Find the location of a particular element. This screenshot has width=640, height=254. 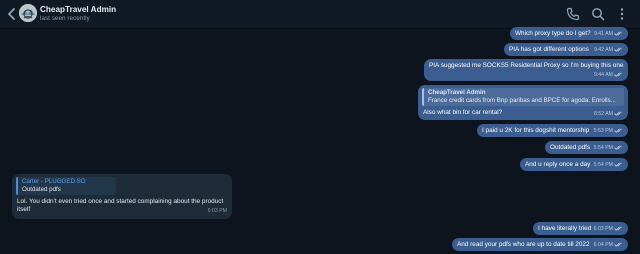

message-text: And u reply once a day is located at coordinates (558, 164).